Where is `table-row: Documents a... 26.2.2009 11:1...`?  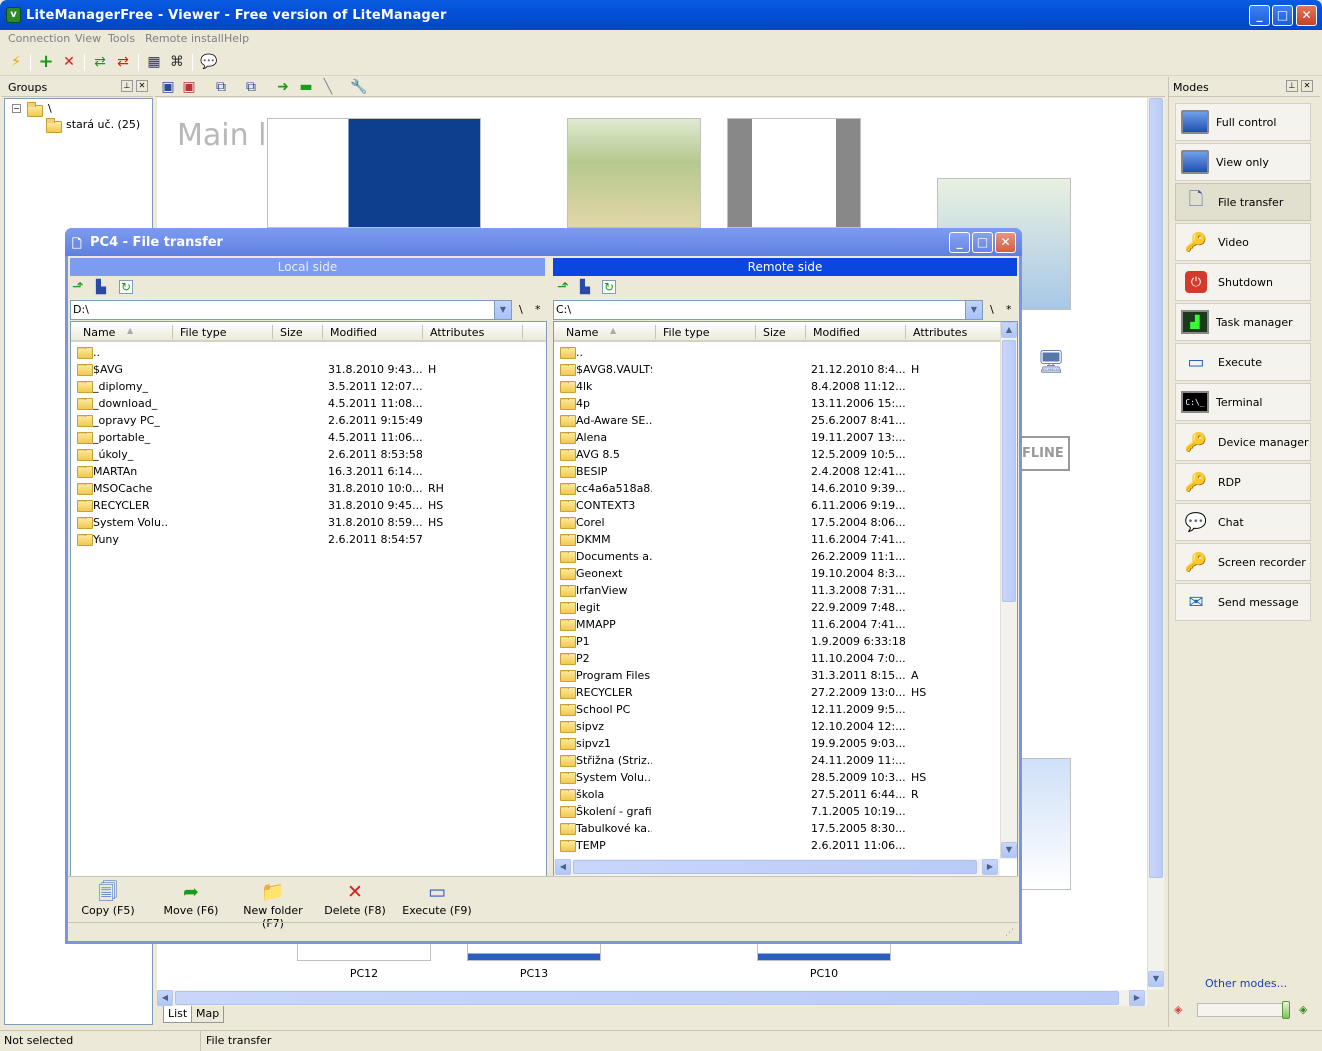 table-row: Documents a... 26.2.2009 11:1... is located at coordinates (785, 556).